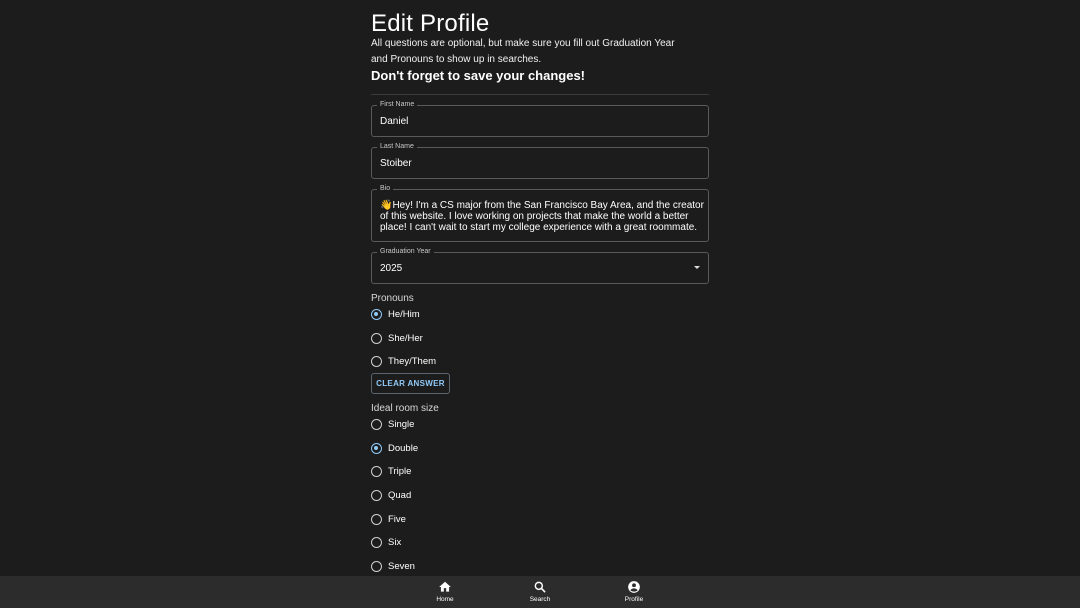 The width and height of the screenshot is (1080, 608). Describe the element at coordinates (385, 189) in the screenshot. I see `bio-label: Bio` at that location.